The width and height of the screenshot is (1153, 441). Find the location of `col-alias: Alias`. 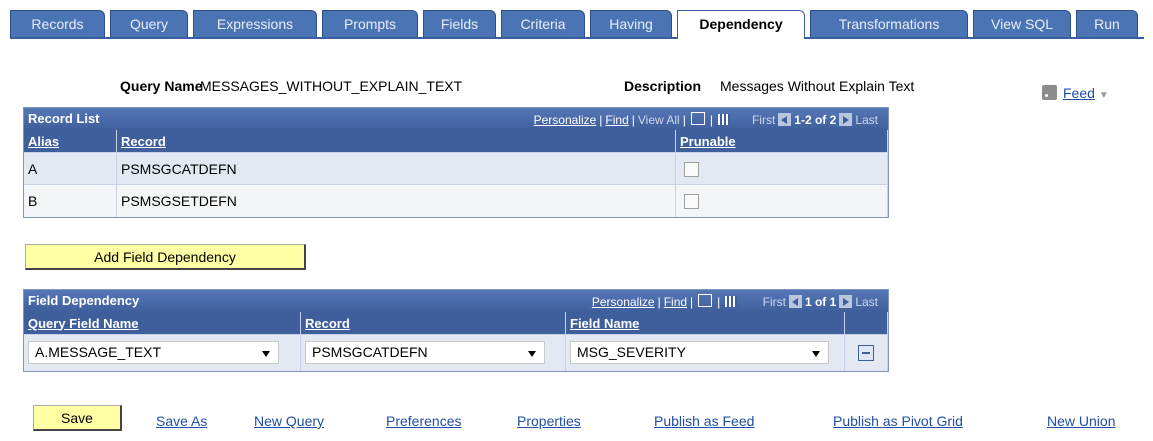

col-alias: Alias is located at coordinates (70, 141).